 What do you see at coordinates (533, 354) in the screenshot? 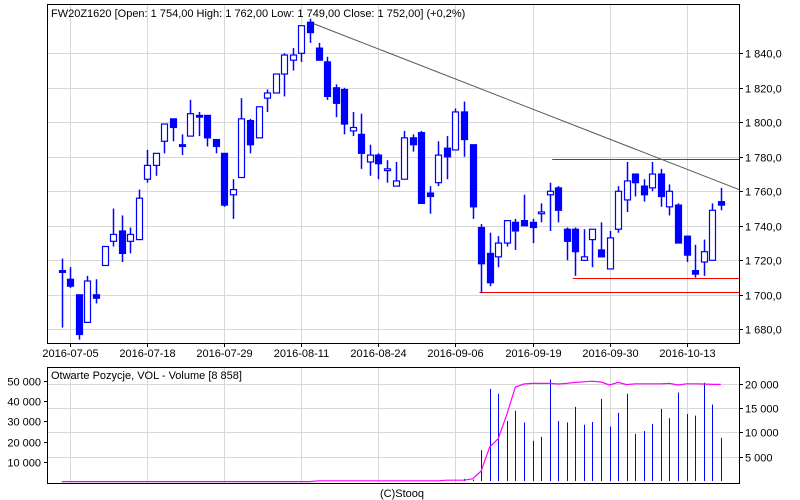
I see `date-tick-label: 2016-09-19` at bounding box center [533, 354].